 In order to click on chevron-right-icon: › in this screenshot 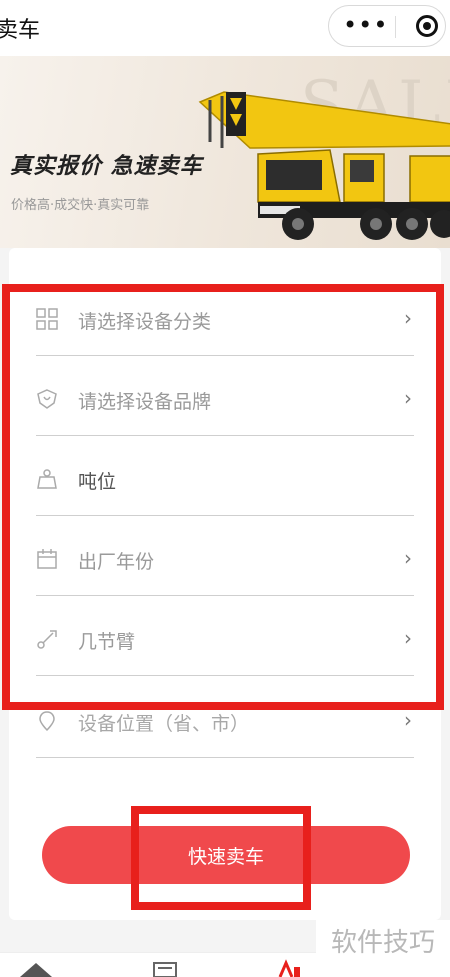, I will do `click(408, 720)`.